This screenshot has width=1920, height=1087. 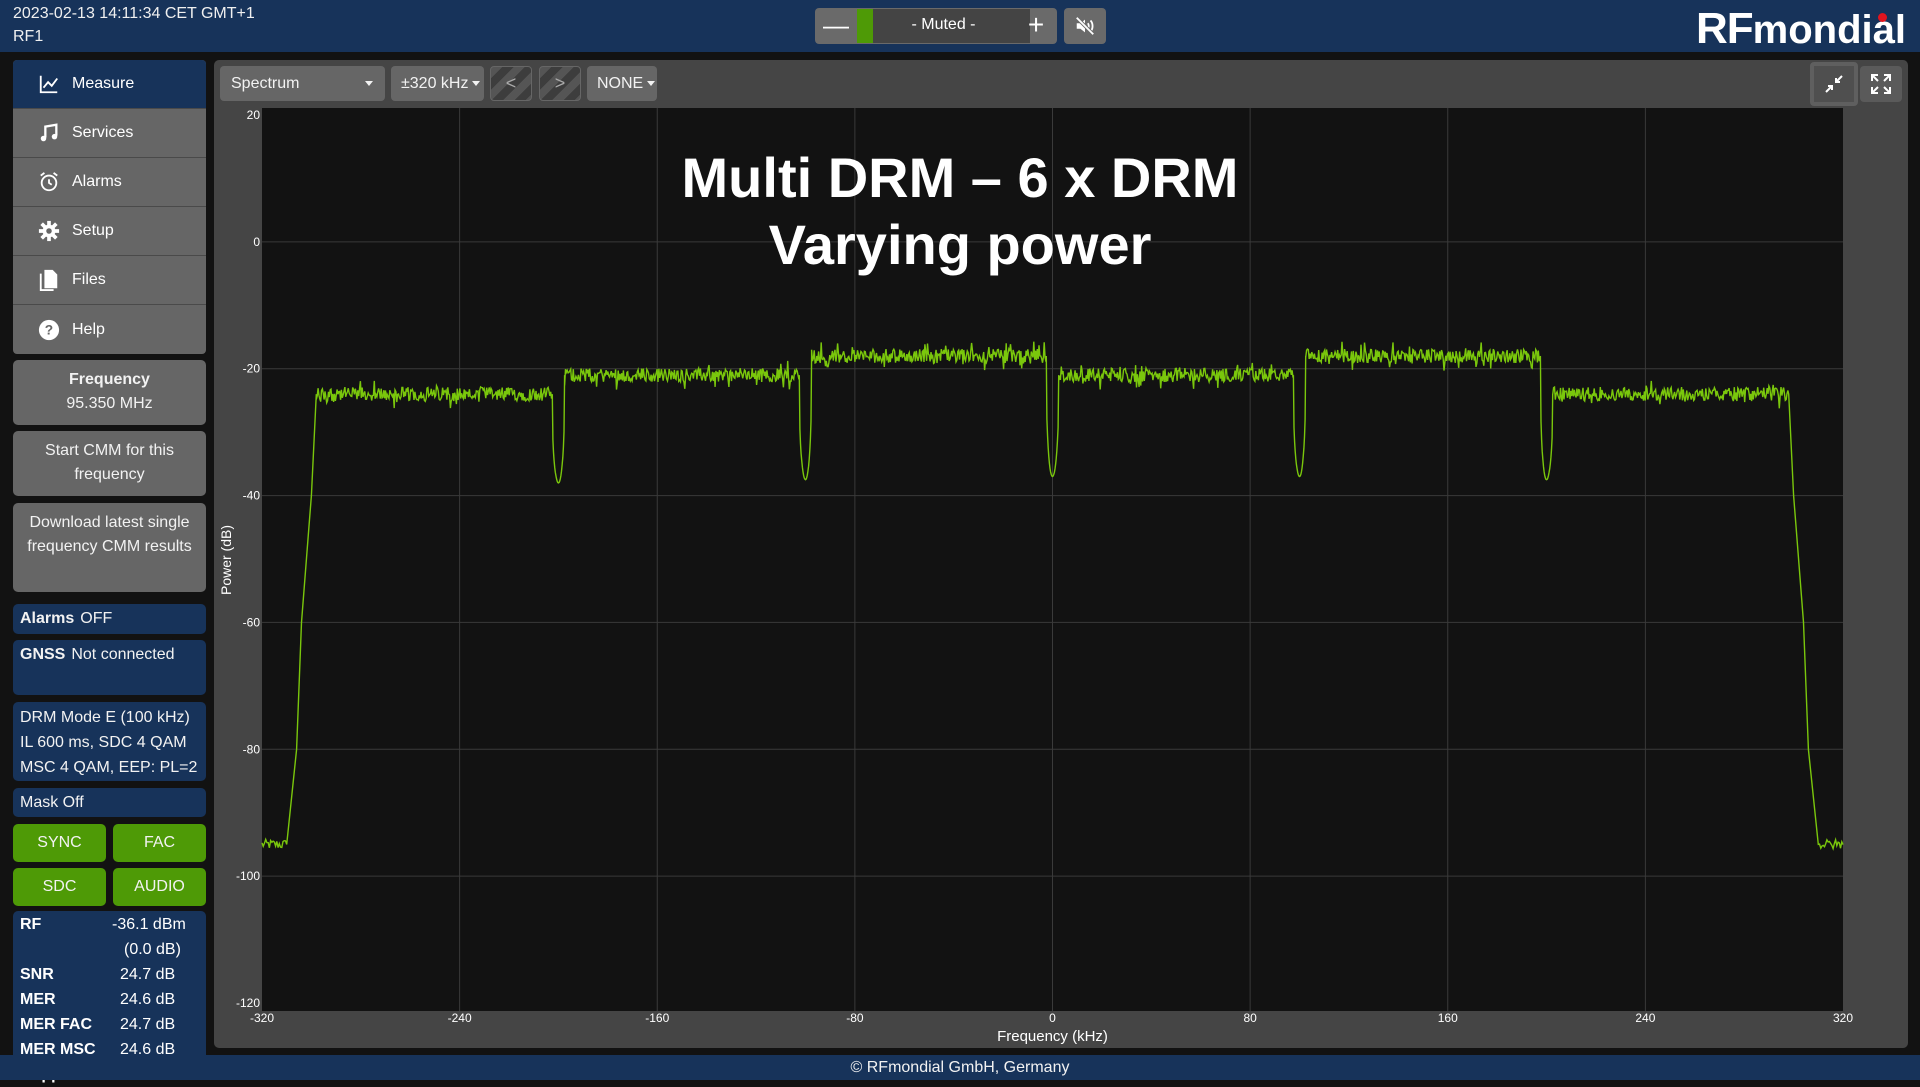 I want to click on x-tick-label: -80, so click(x=855, y=1018).